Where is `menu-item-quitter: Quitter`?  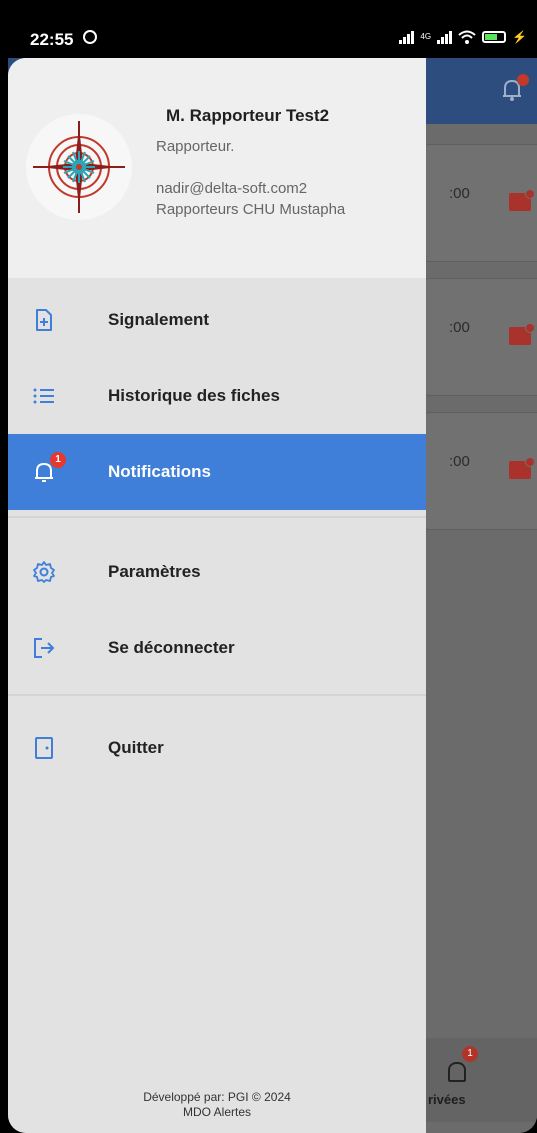 menu-item-quitter: Quitter is located at coordinates (217, 748).